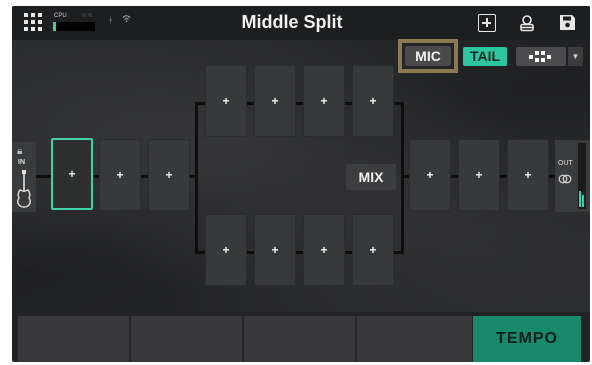  What do you see at coordinates (126, 19) in the screenshot?
I see `wifi-icon` at bounding box center [126, 19].